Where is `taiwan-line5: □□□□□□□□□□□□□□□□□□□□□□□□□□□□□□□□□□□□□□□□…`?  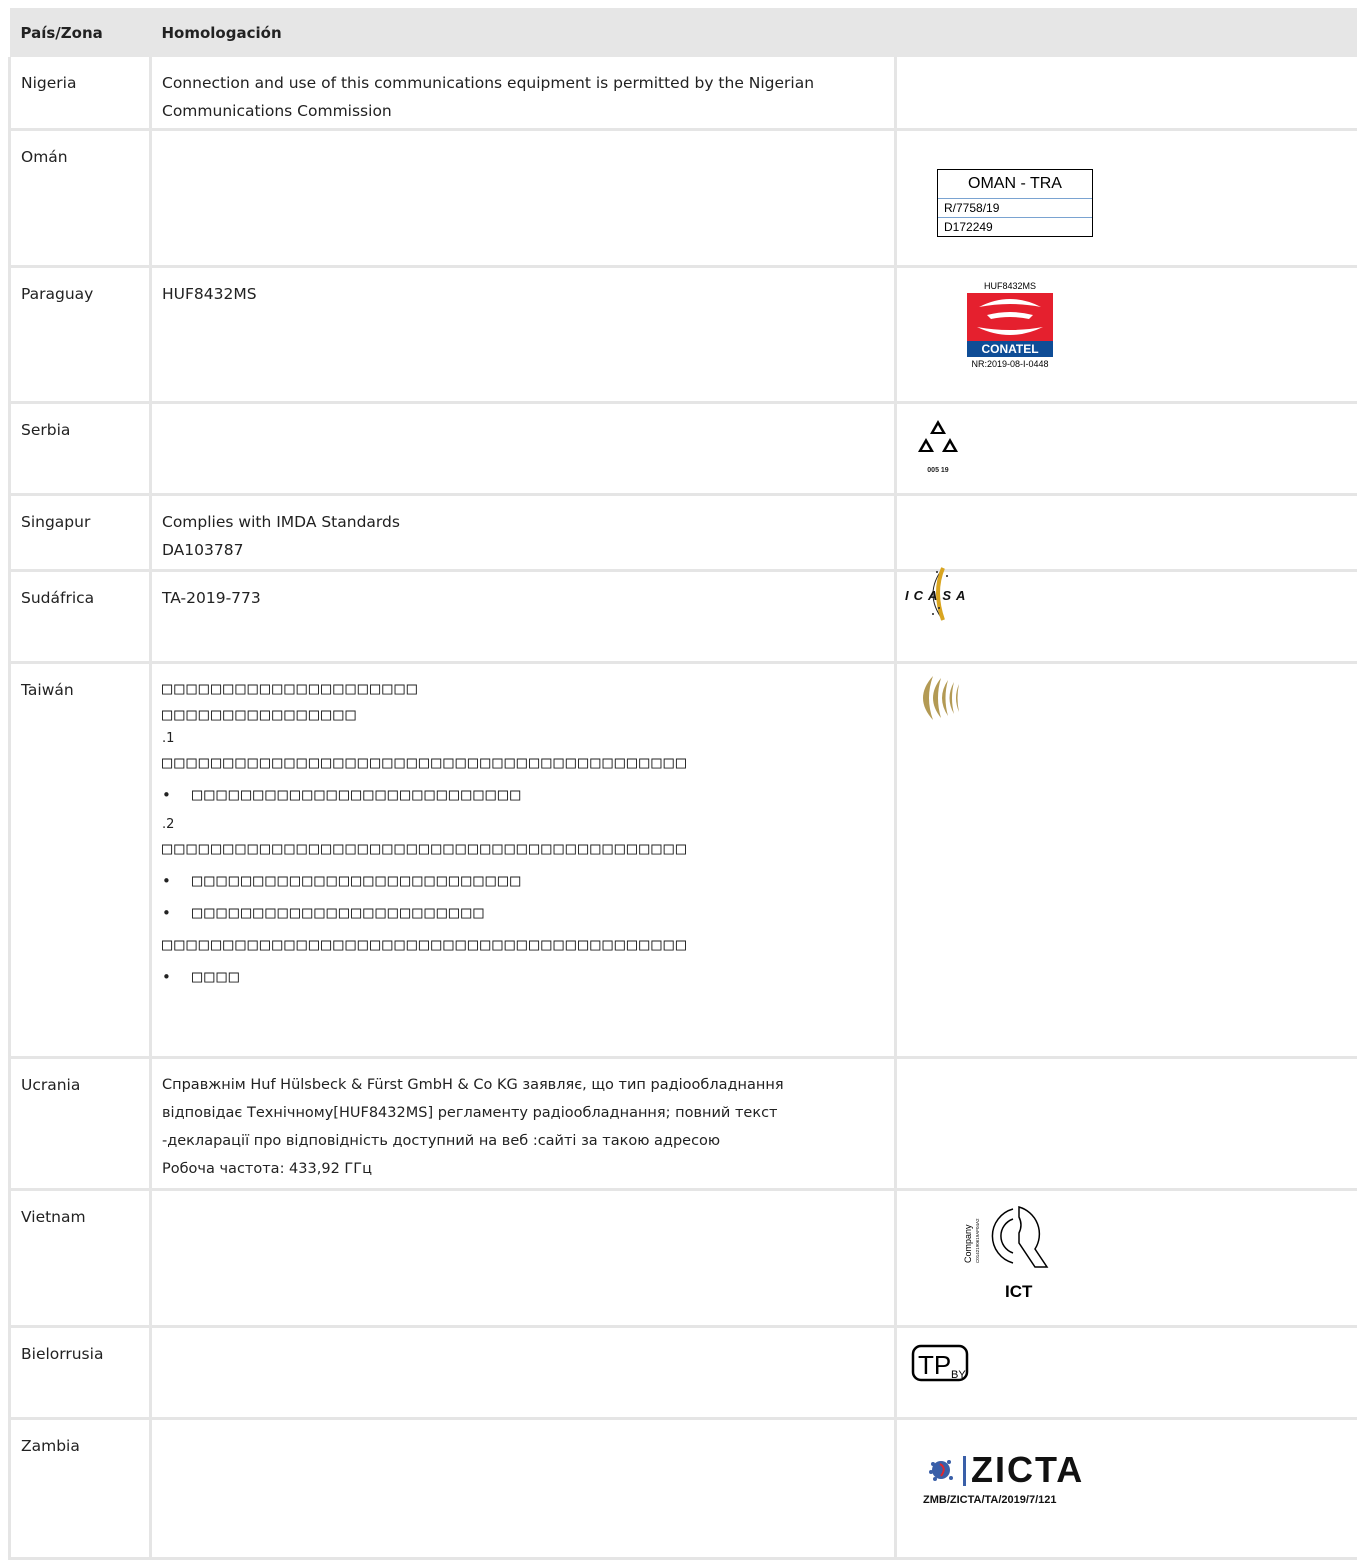
taiwan-line5: □□□□□□□□□□□□□□□□□□□□□□□□□□□□□□□□□□□□□□□□… is located at coordinates (522, 945).